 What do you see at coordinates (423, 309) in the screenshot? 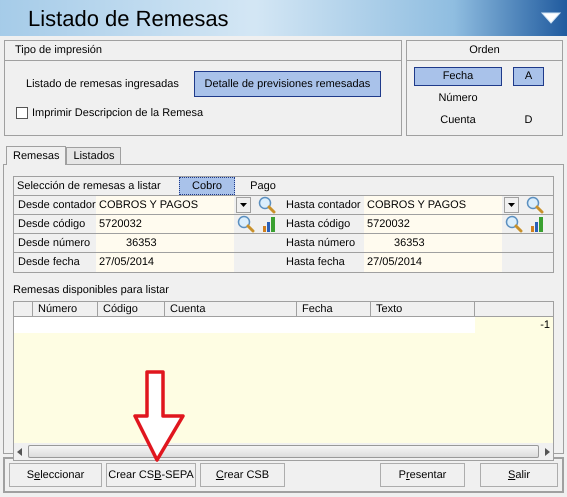
I see `column-header: Texto` at bounding box center [423, 309].